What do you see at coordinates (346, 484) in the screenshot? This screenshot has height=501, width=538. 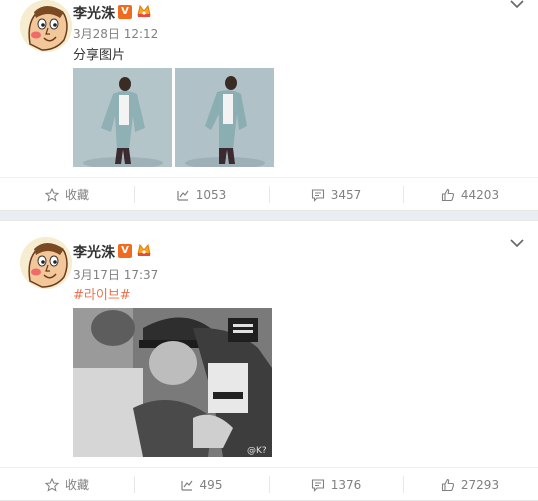 I see `comment-count: 1376` at bounding box center [346, 484].